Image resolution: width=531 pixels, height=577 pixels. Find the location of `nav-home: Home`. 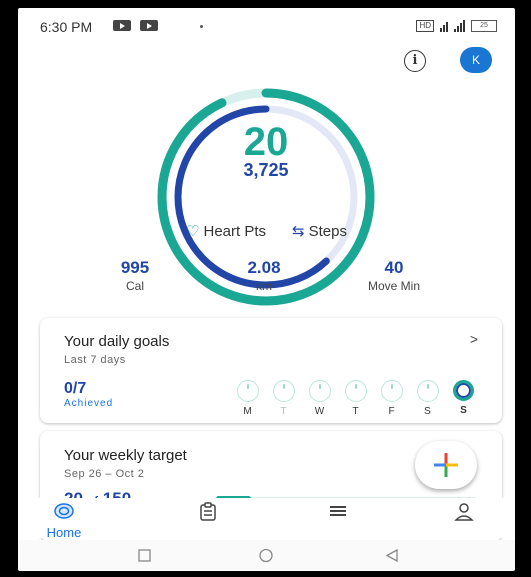

nav-home: Home is located at coordinates (64, 521).